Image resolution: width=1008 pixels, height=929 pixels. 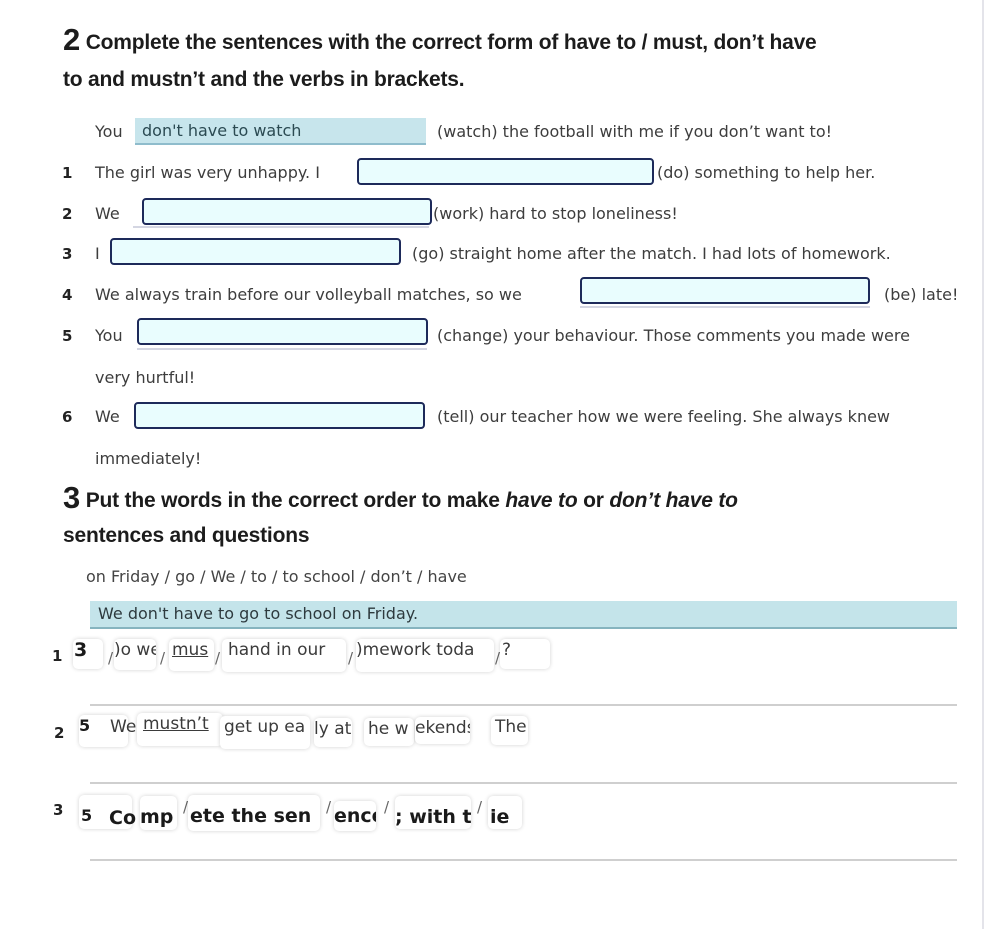 I want to click on word-tile: ence, so click(x=355, y=816).